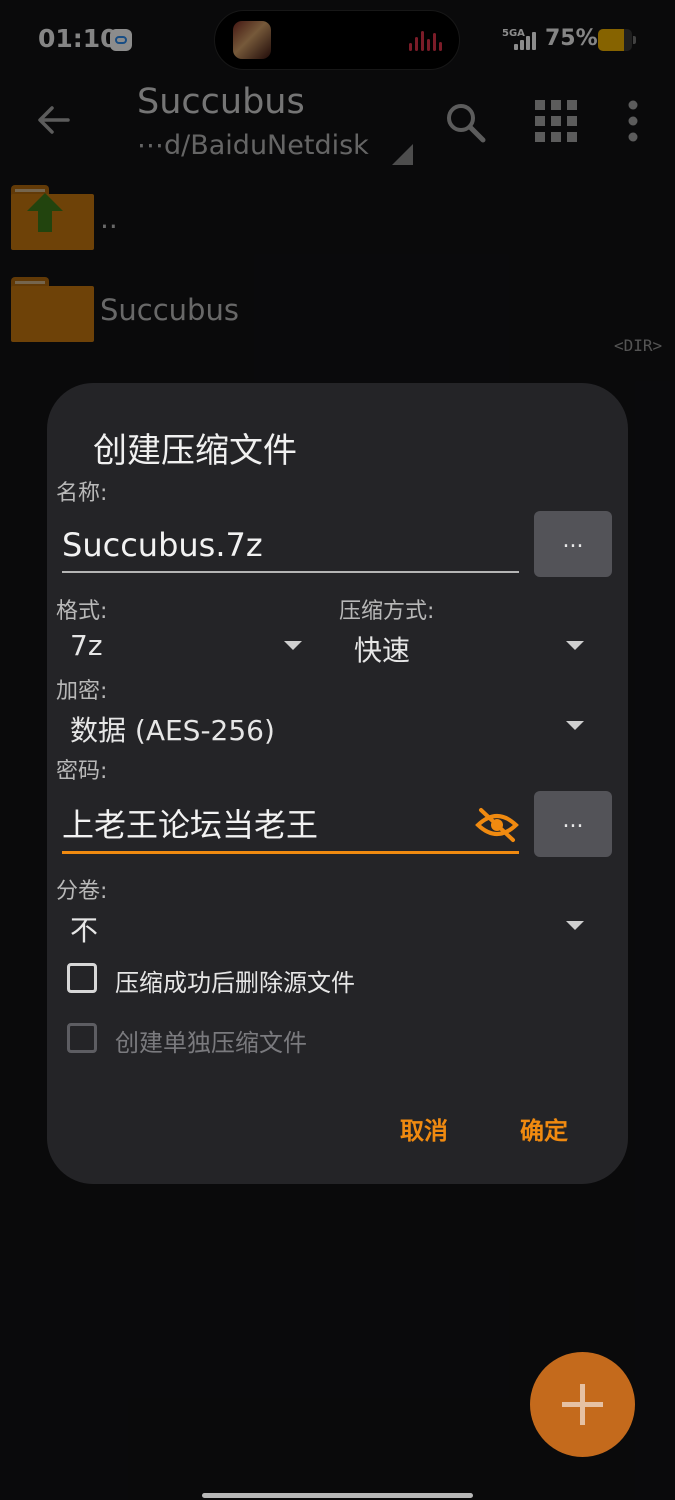  What do you see at coordinates (84, 929) in the screenshot?
I see `split-volume-select: 不` at bounding box center [84, 929].